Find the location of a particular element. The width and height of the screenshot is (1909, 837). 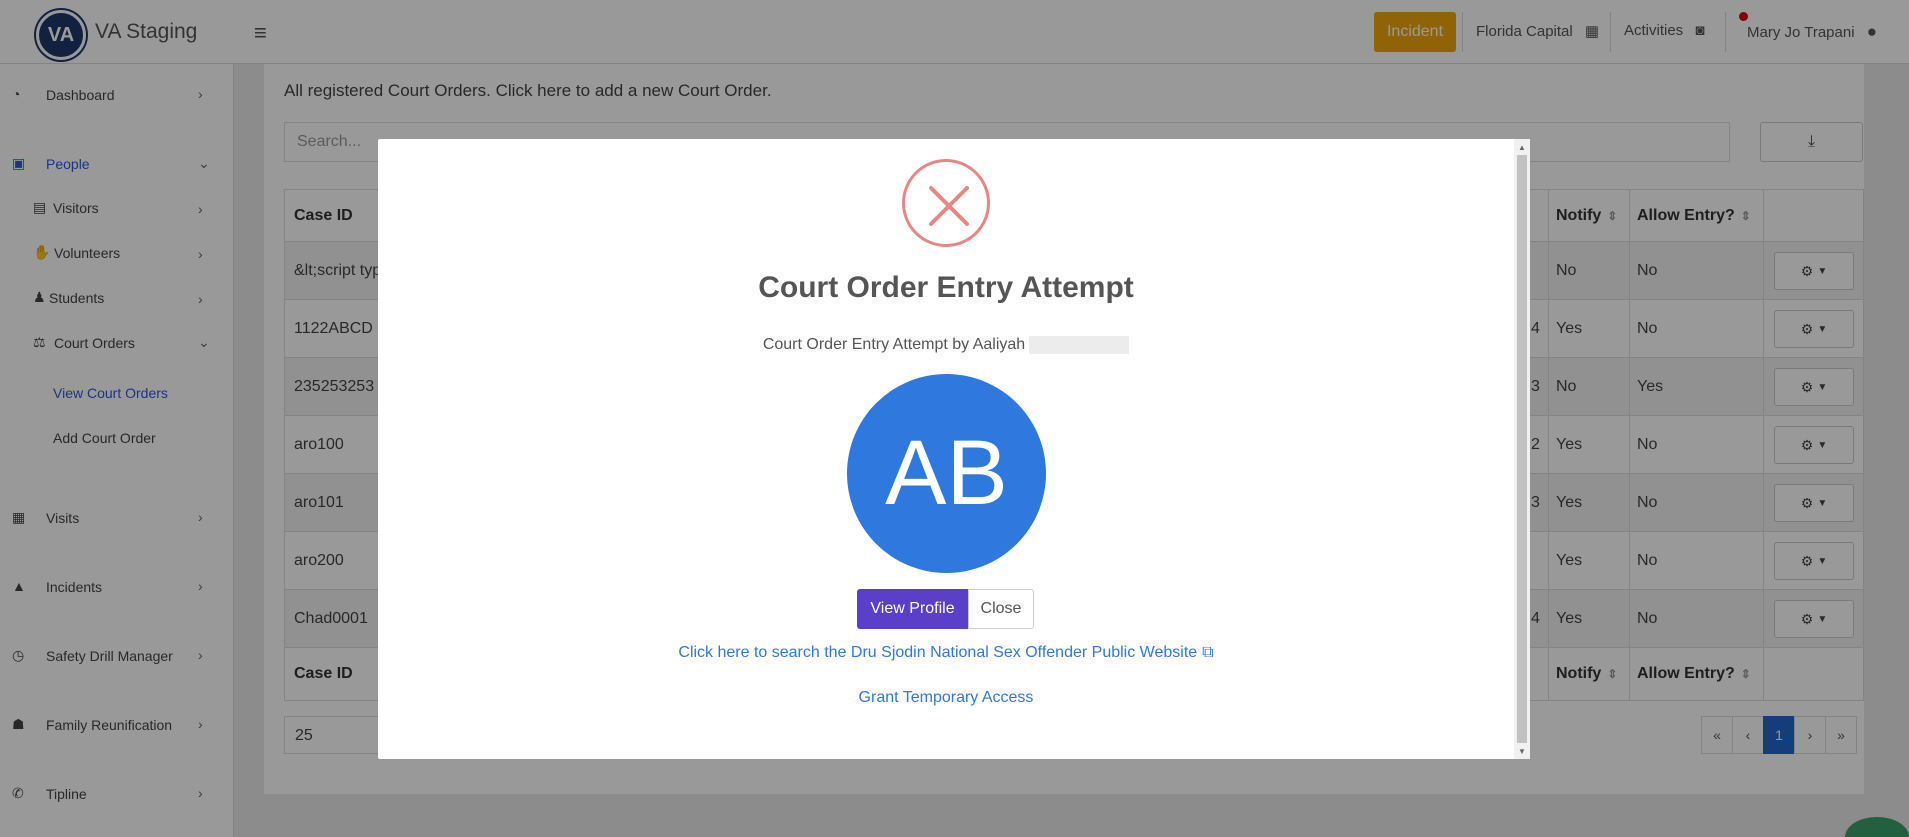

redacted-name is located at coordinates (1079, 345).